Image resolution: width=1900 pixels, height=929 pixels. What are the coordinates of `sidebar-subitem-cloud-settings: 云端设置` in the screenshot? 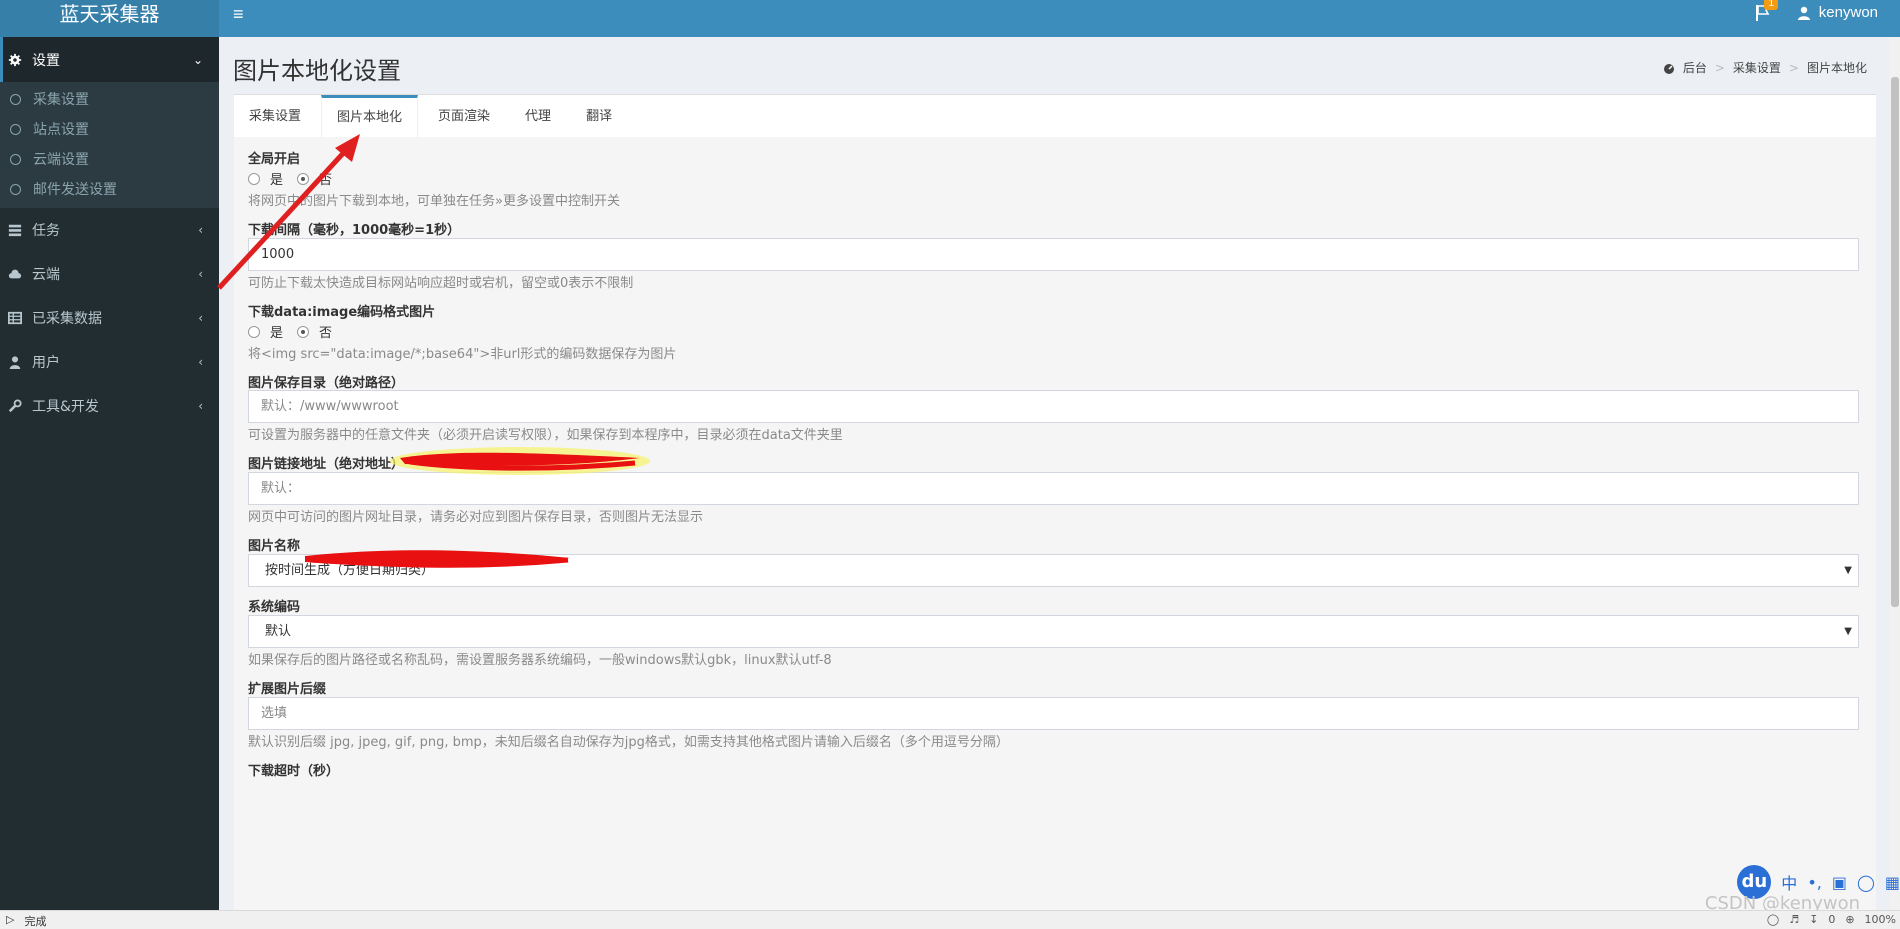 It's located at (109, 159).